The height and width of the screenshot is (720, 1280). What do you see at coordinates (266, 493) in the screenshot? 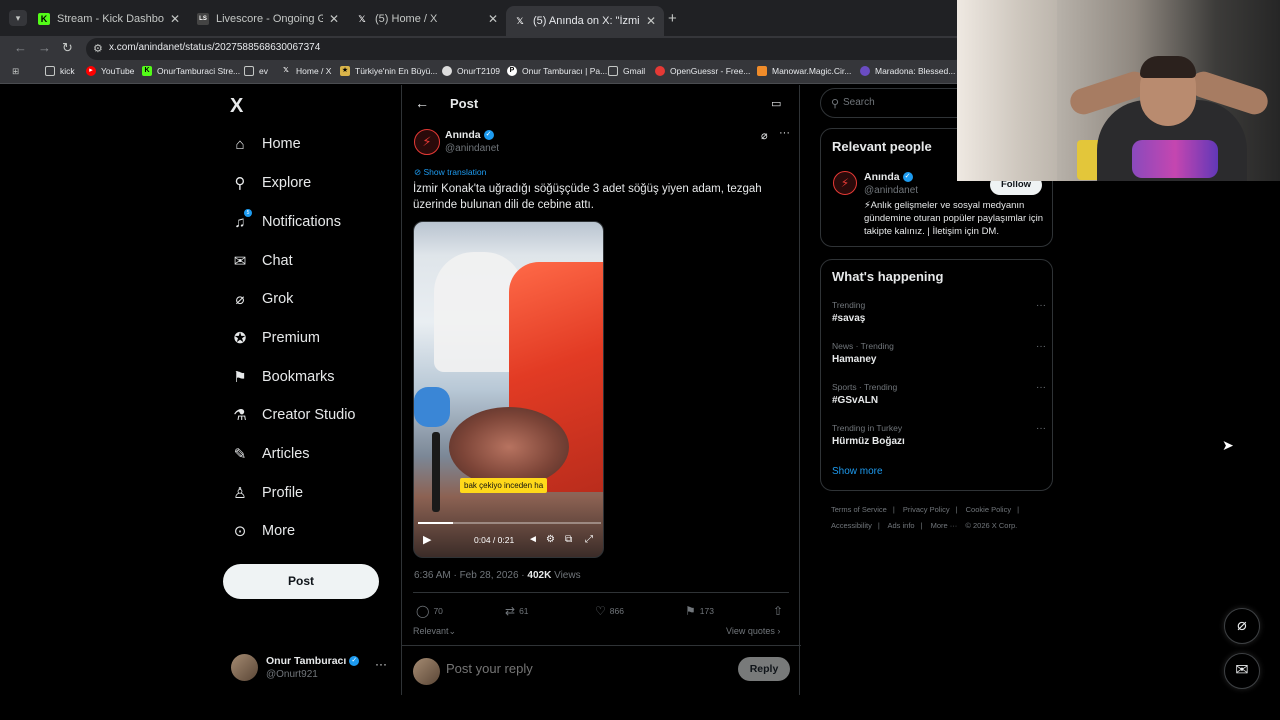
I see `sidebar-item-profile: ♙ Profile` at bounding box center [266, 493].